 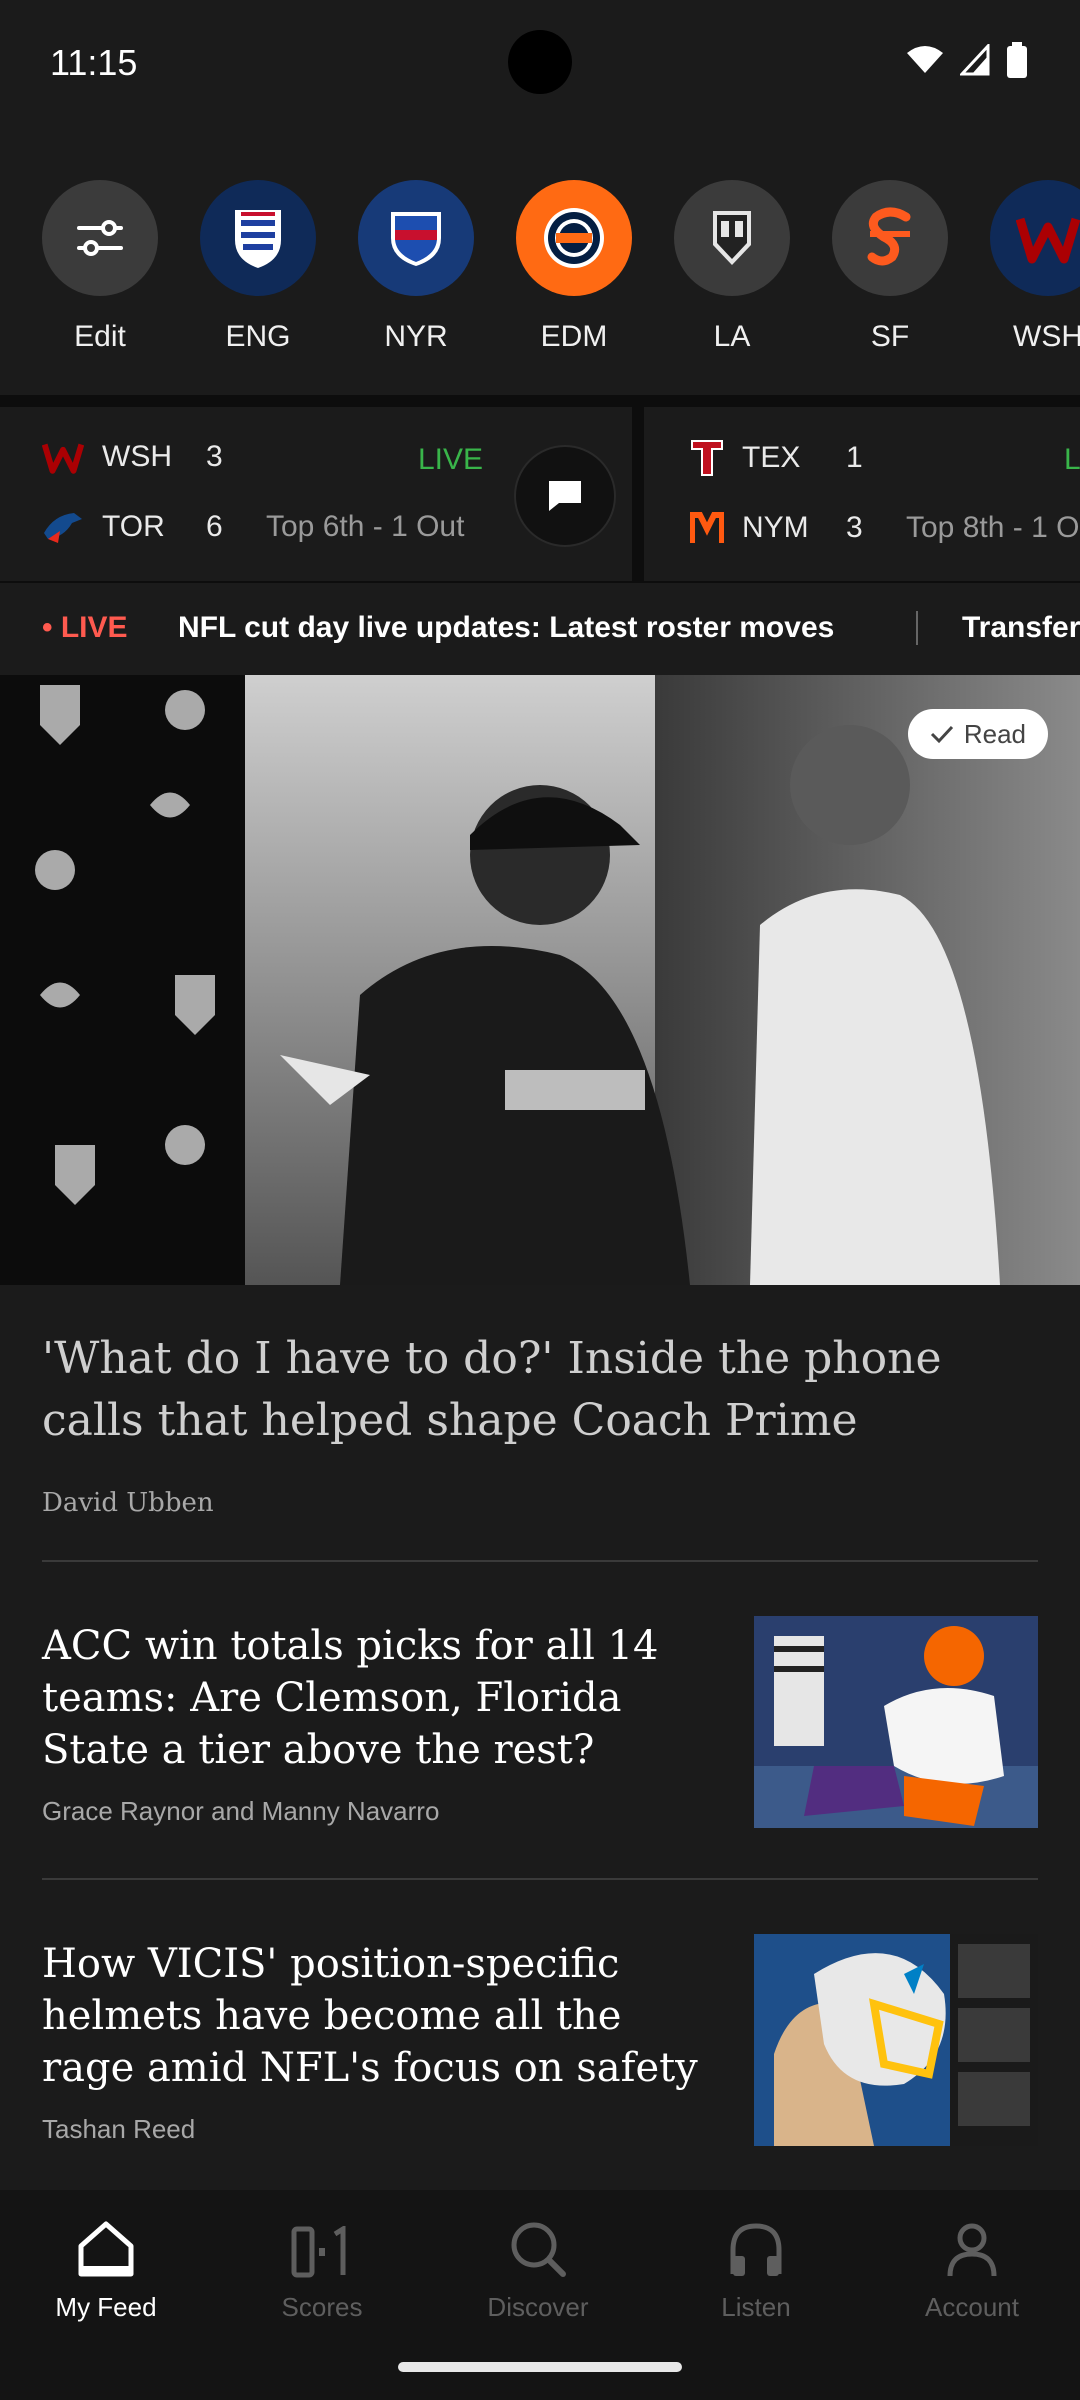 I want to click on team-label: NYR, so click(x=416, y=336).